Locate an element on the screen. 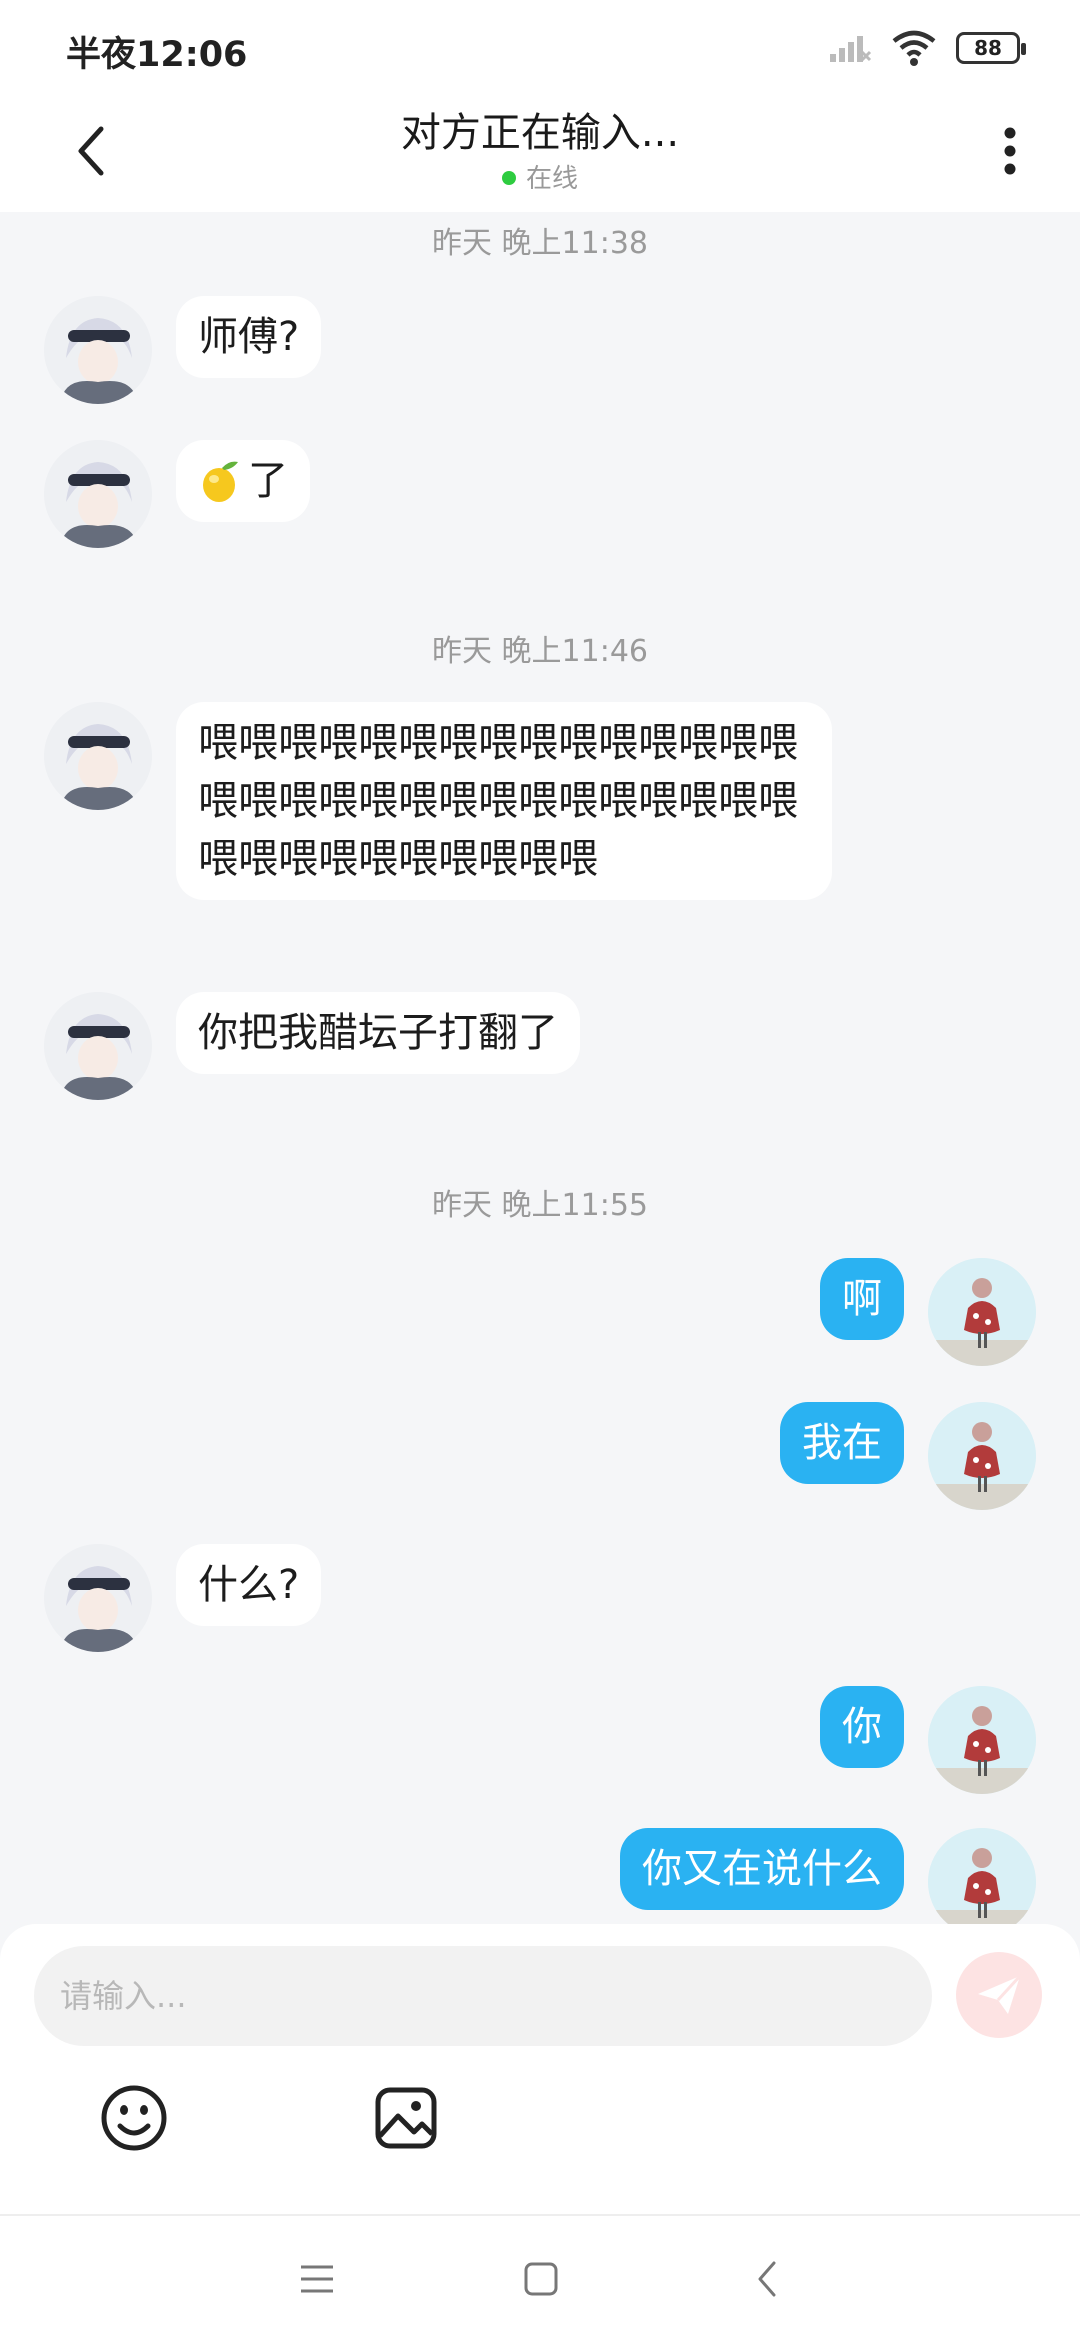 This screenshot has height=2340, width=1080. menu-button is located at coordinates (317, 2279).